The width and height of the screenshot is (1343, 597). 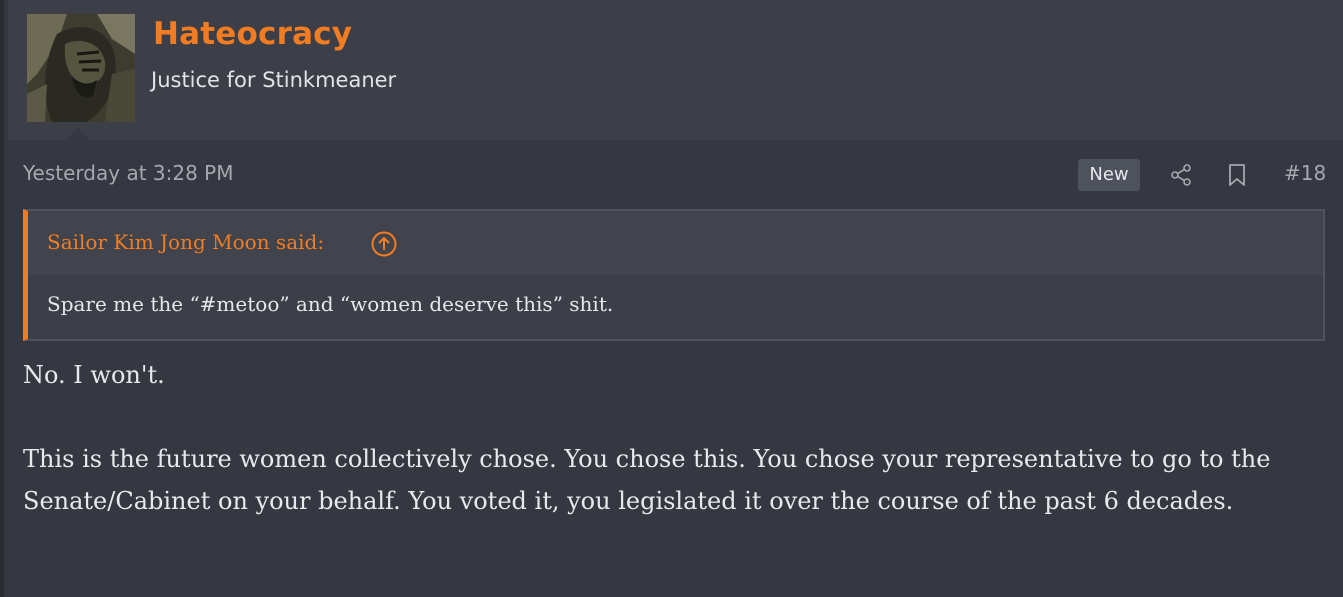 I want to click on avatar-image-icon, so click(x=81, y=68).